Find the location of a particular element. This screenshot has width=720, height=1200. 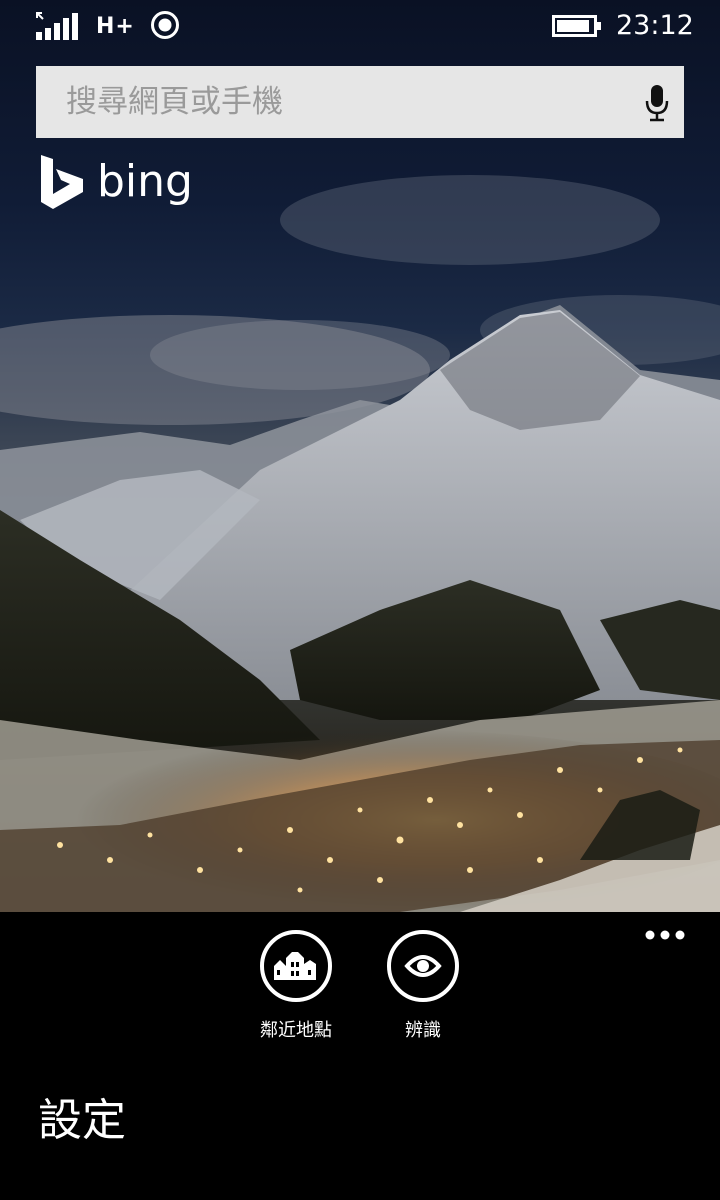

identify-button: 辨識 is located at coordinates (423, 990).